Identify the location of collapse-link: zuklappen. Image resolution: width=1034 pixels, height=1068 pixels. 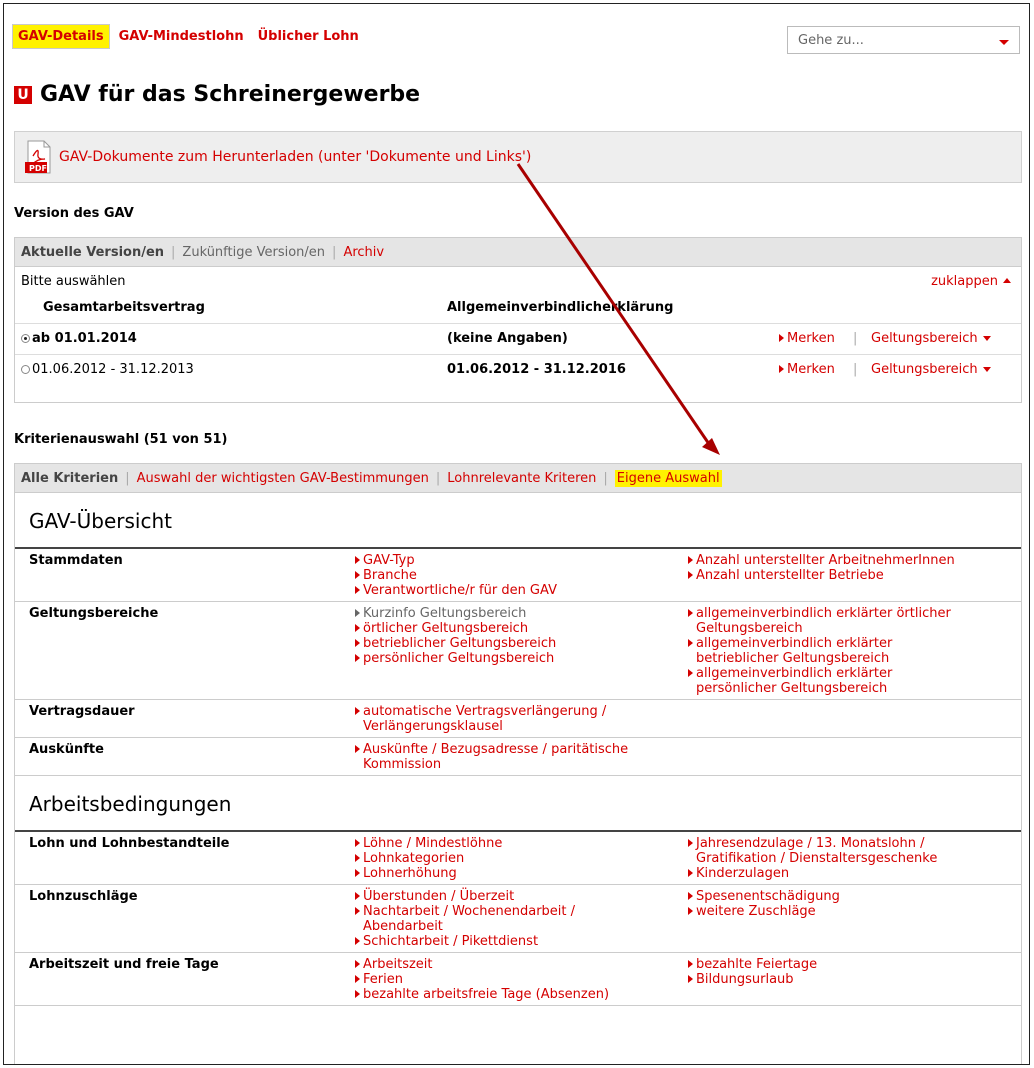
(971, 281).